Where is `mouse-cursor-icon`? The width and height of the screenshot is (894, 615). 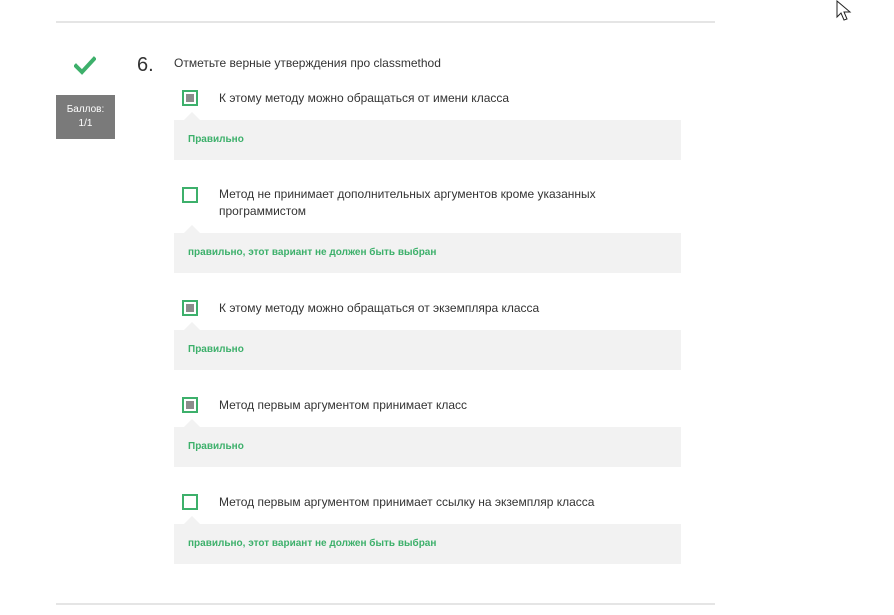 mouse-cursor-icon is located at coordinates (844, 10).